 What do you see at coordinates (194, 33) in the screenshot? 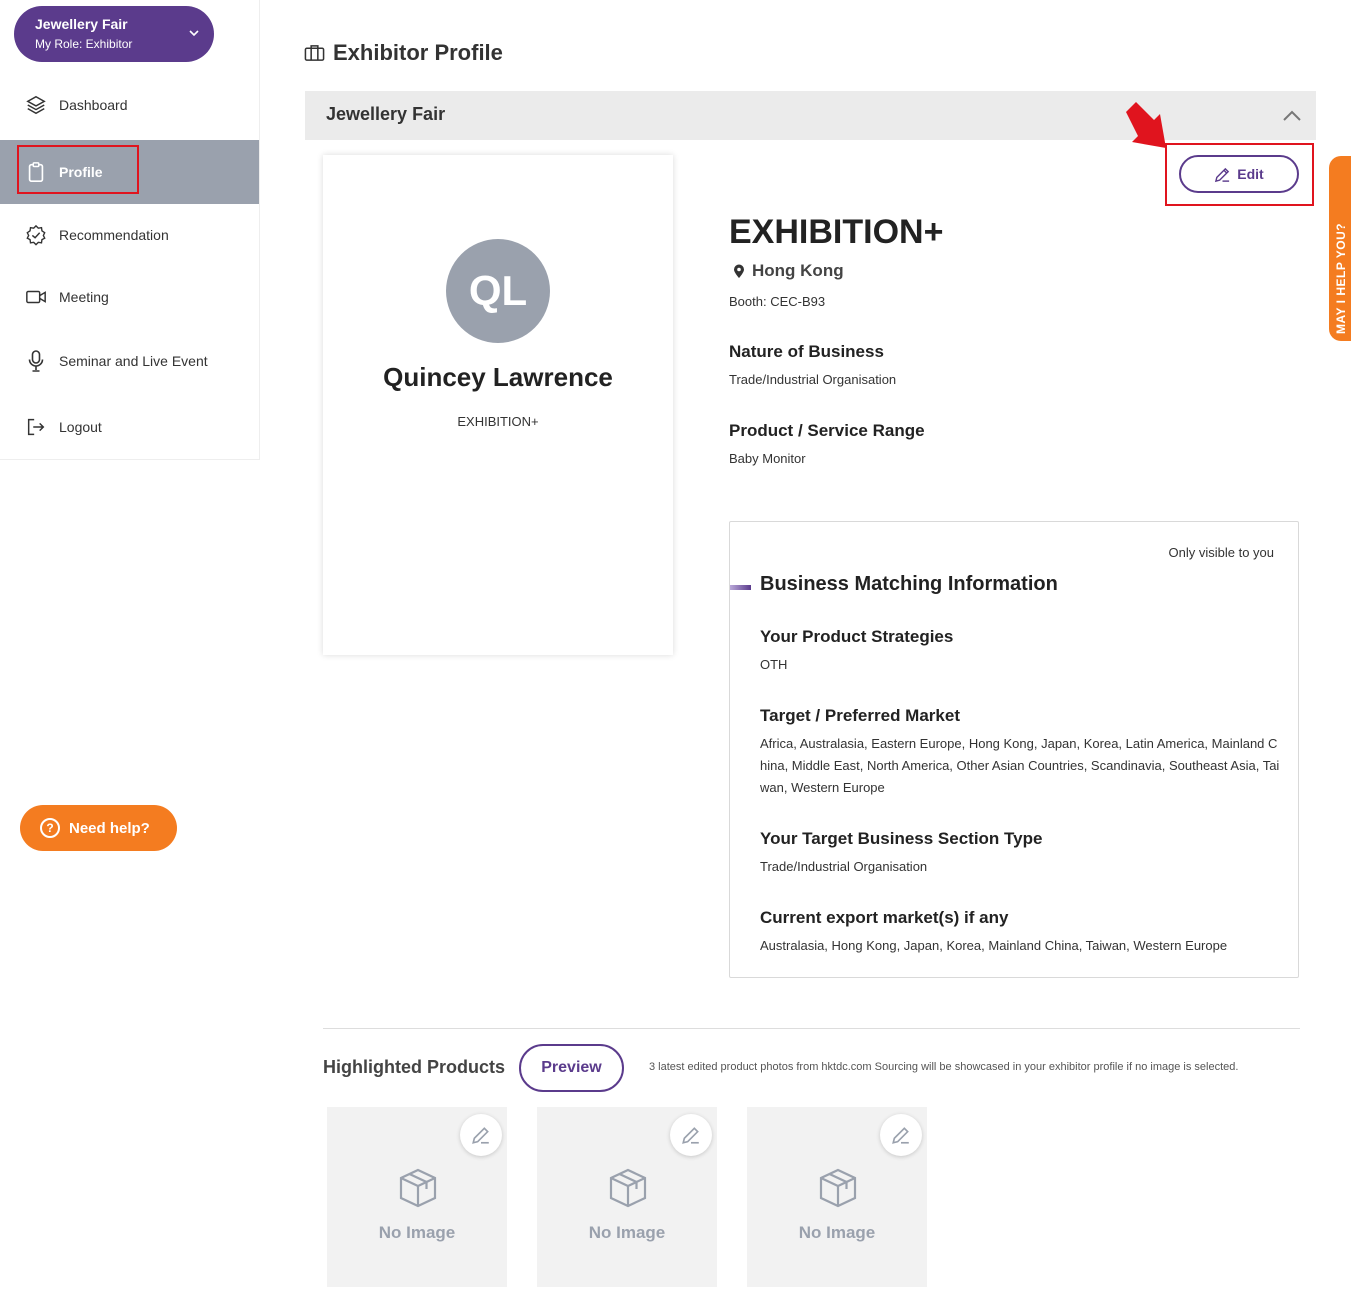
I see `chevron-down-icon` at bounding box center [194, 33].